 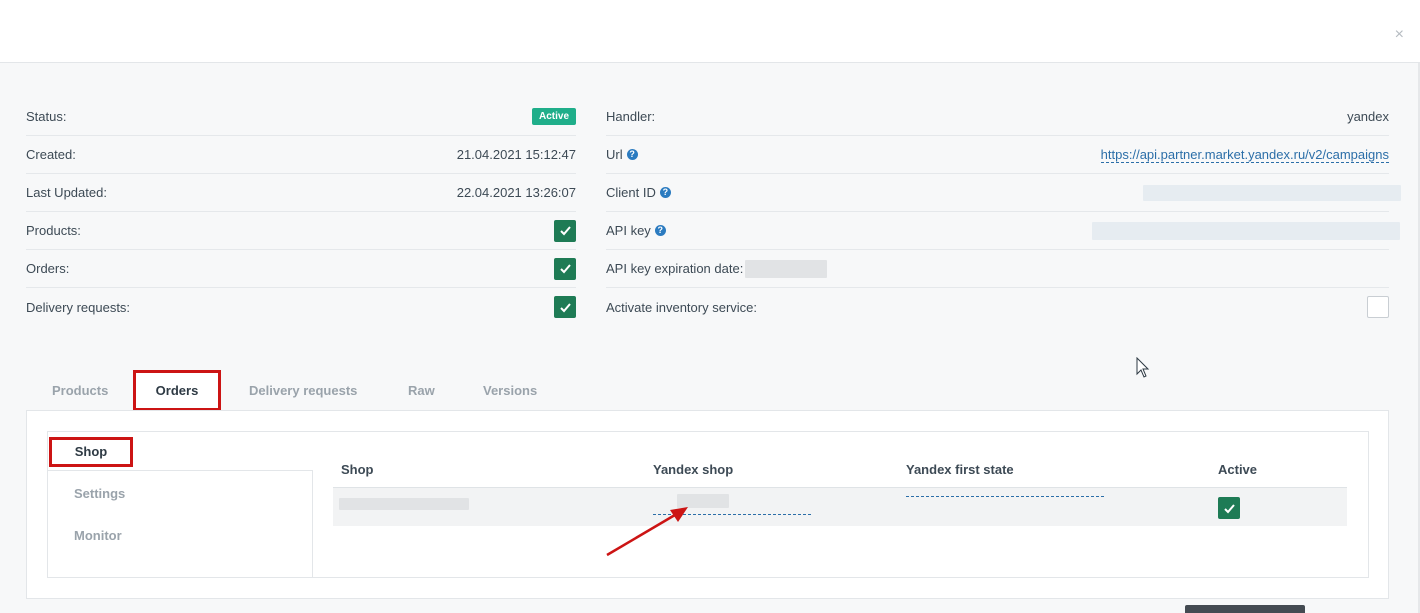 I want to click on table-row, so click(x=840, y=507).